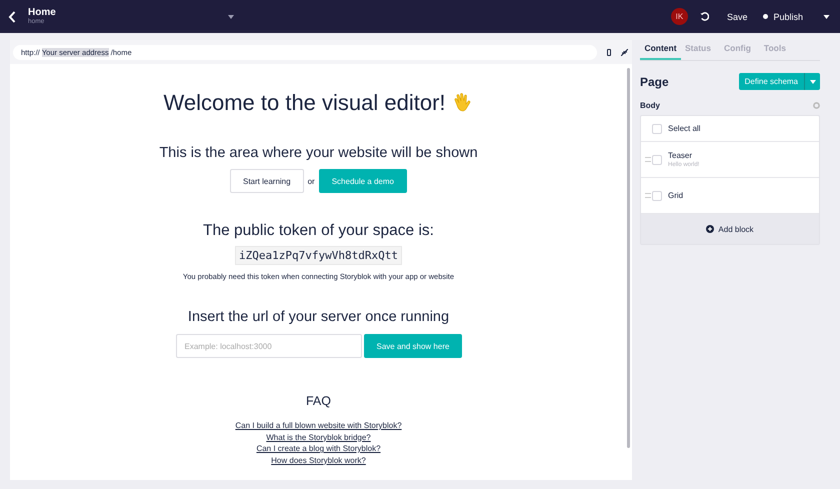 This screenshot has height=489, width=840. Describe the element at coordinates (304, 103) in the screenshot. I see `welcome-heading: Welcome to the visual editor!` at that location.